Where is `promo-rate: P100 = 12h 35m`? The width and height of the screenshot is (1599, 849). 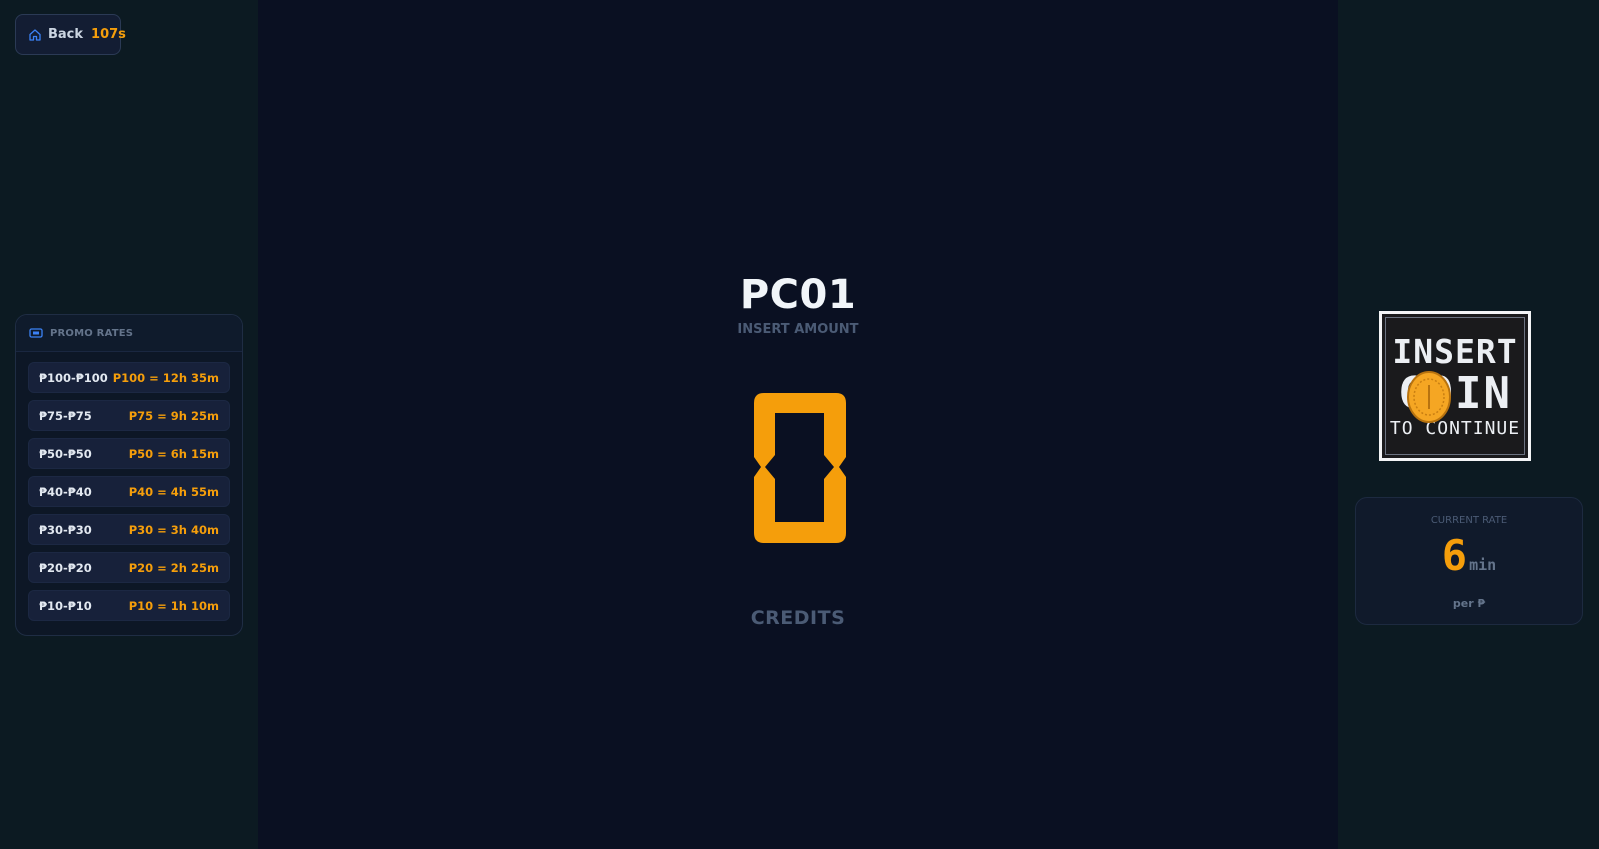
promo-rate: P100 = 12h 35m is located at coordinates (165, 377).